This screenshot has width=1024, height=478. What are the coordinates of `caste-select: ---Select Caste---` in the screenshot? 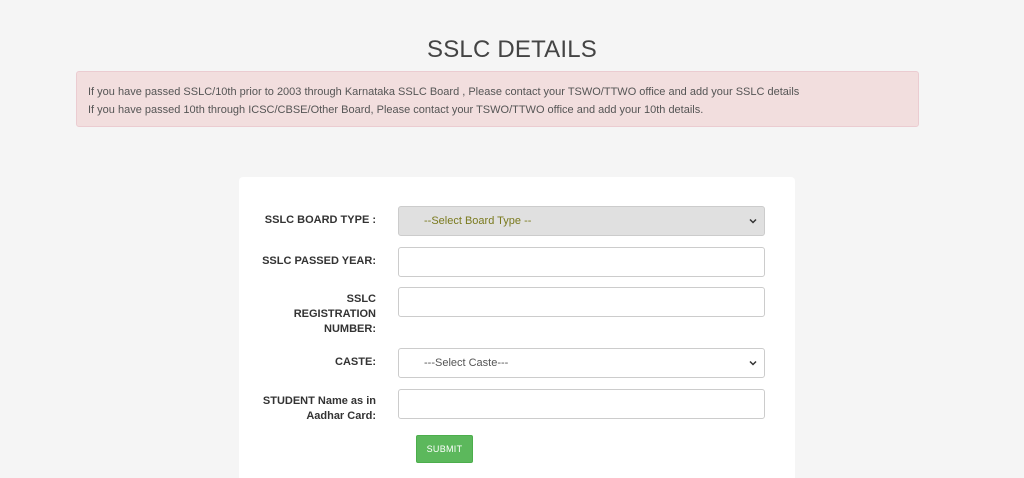 It's located at (581, 363).